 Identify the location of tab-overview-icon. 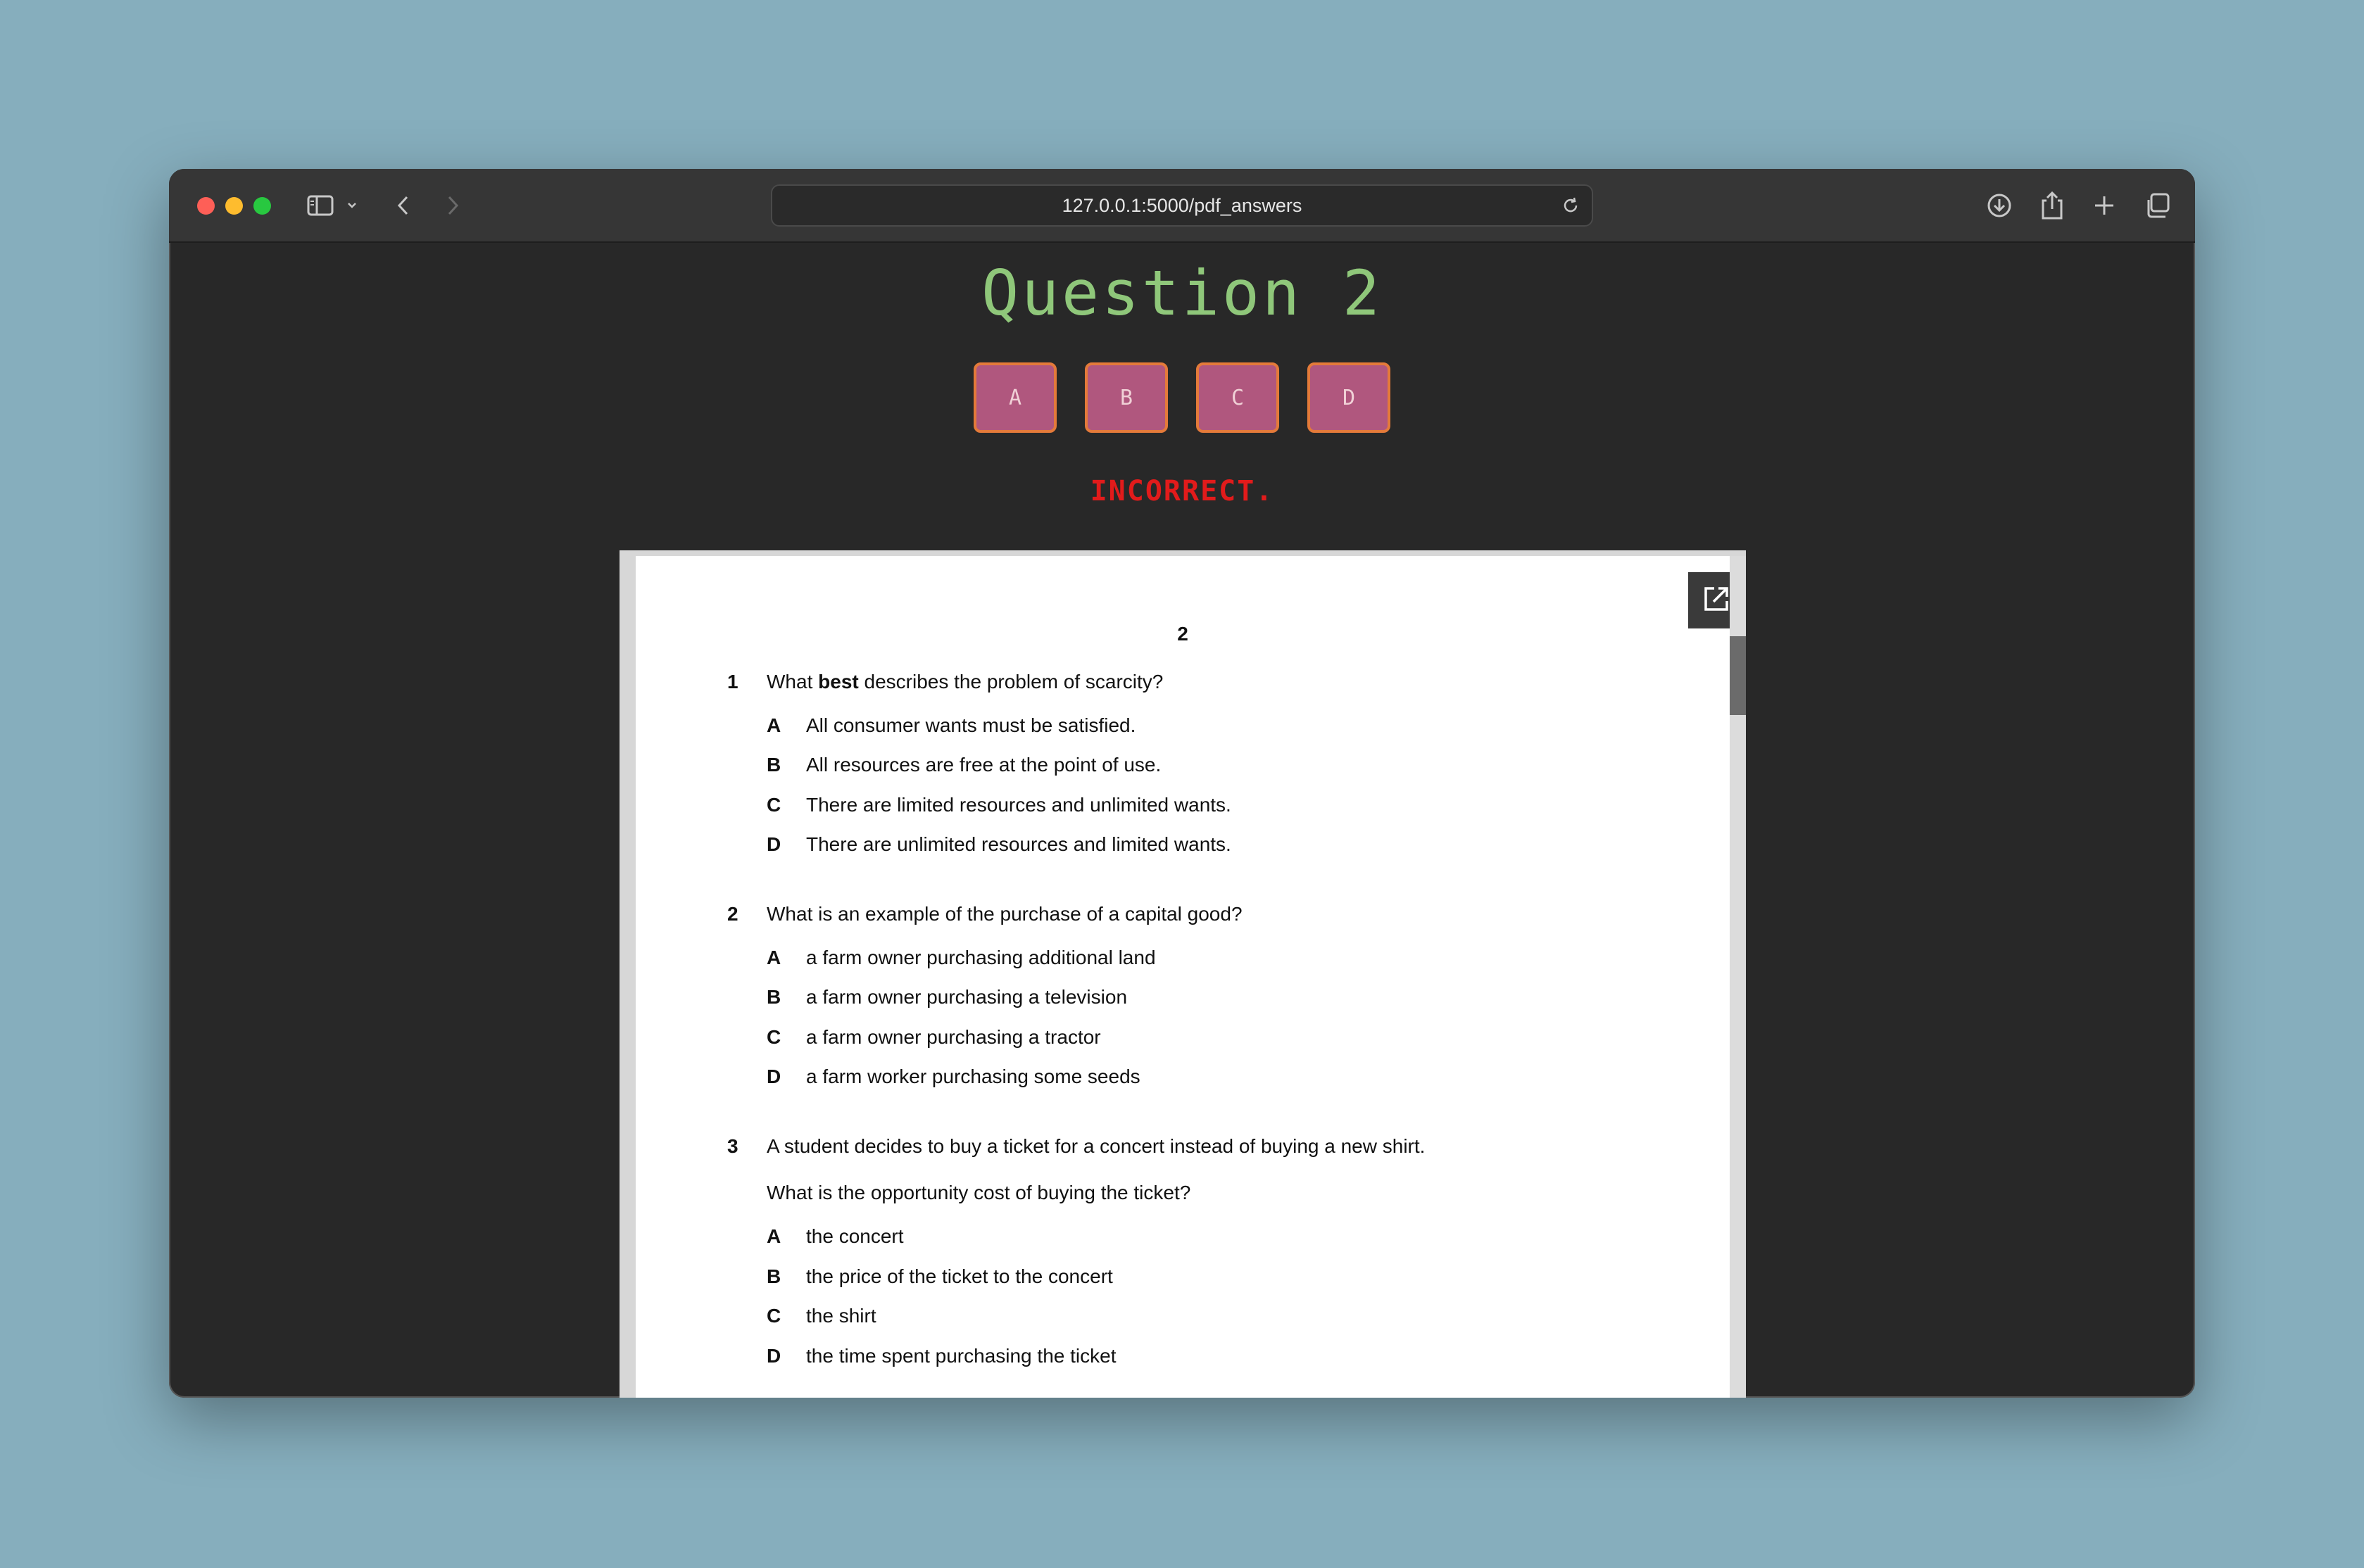
(2157, 205).